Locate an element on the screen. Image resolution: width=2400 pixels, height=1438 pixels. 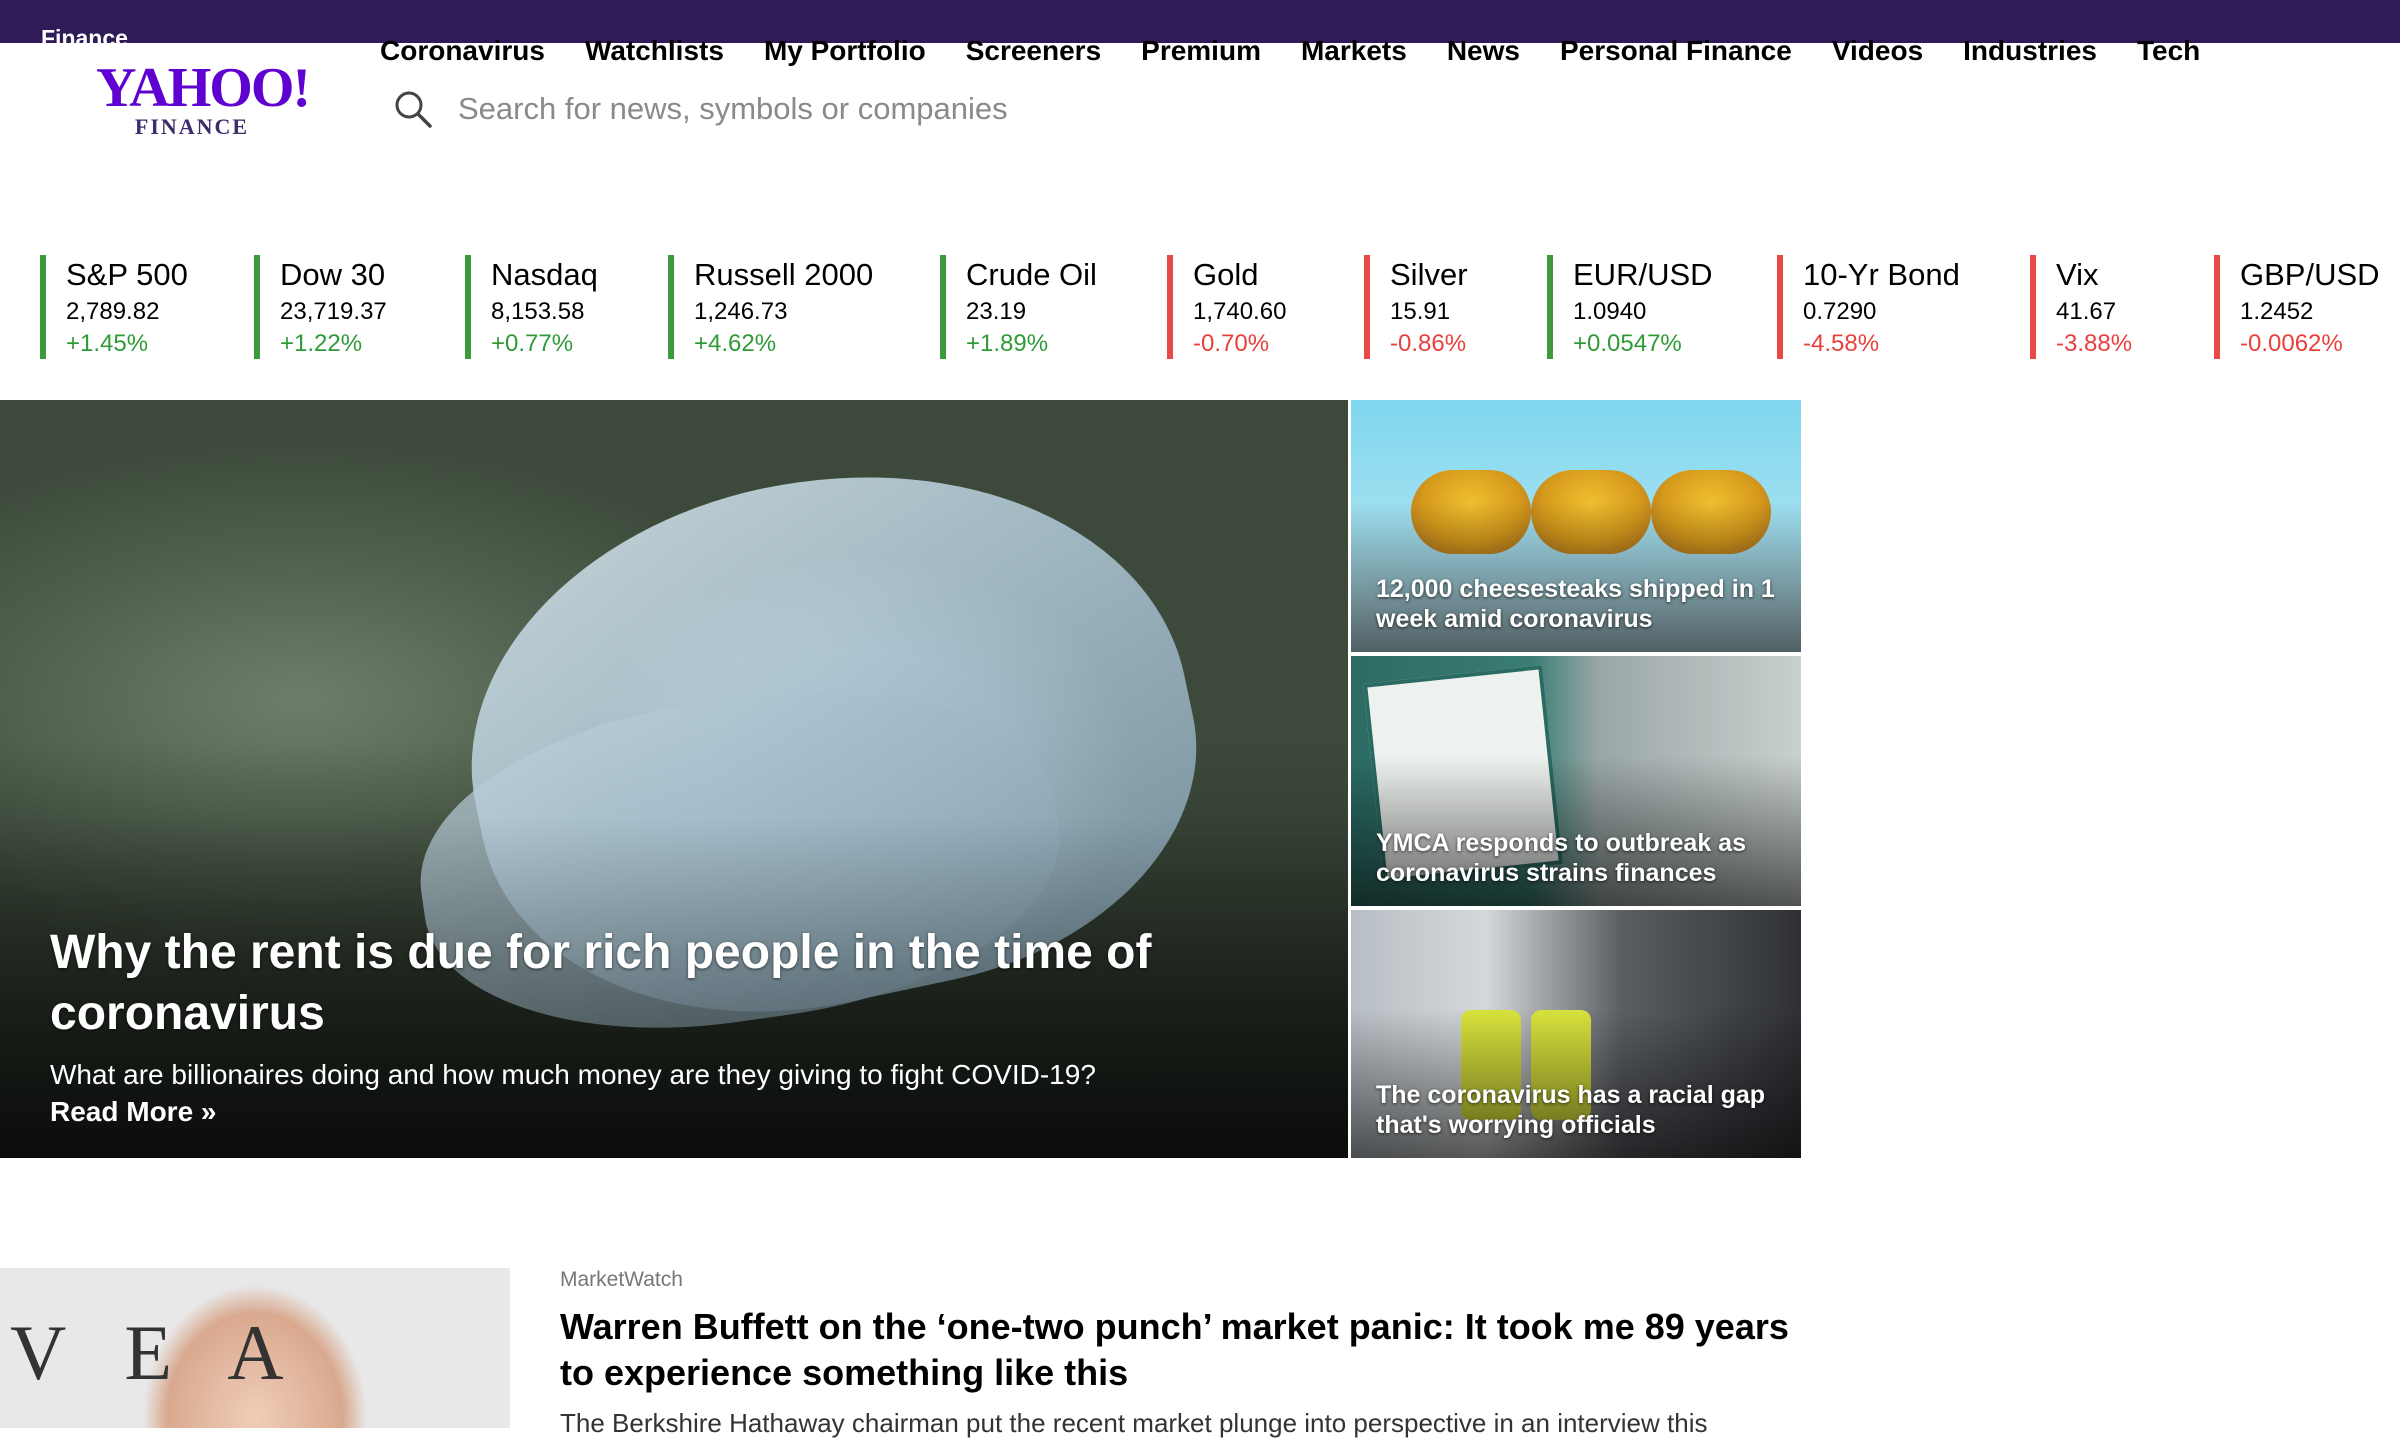
quote-name: 10-Yr Bond is located at coordinates (1881, 274).